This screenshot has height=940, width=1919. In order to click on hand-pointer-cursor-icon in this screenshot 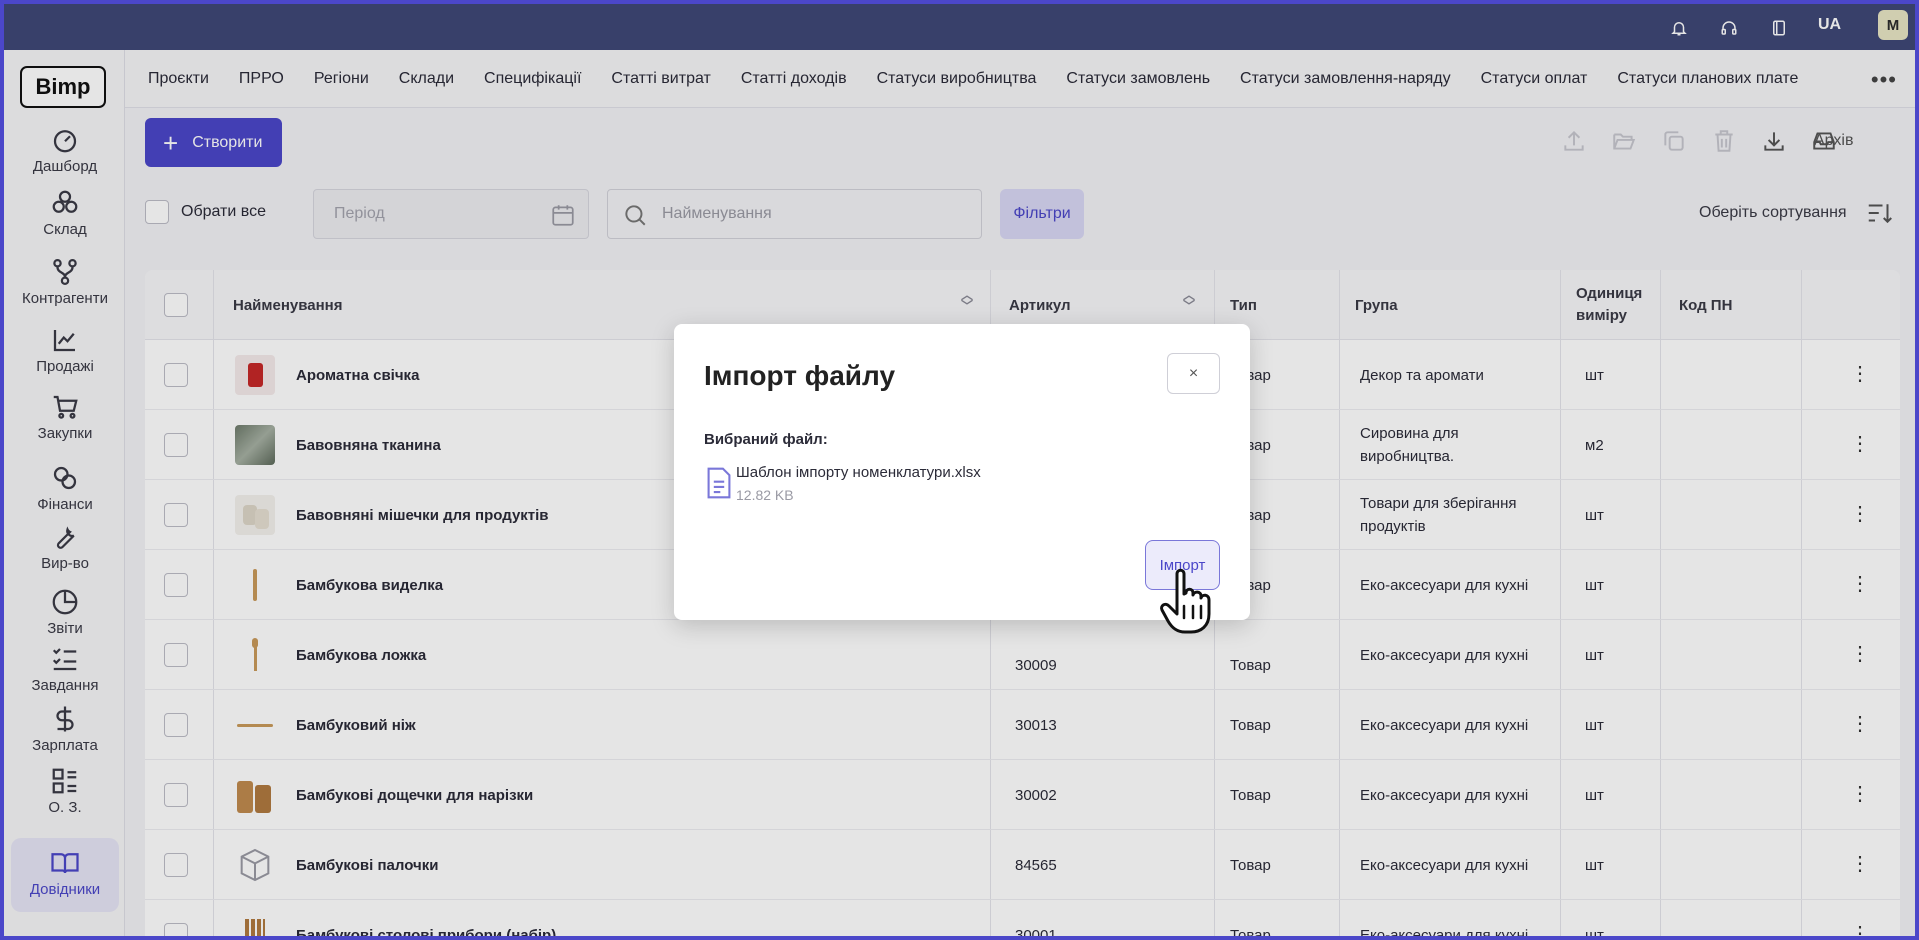, I will do `click(1188, 603)`.